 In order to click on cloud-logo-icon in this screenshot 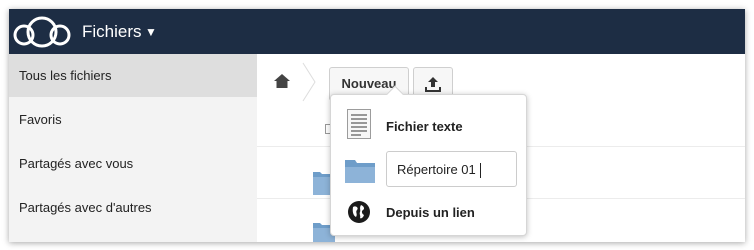, I will do `click(42, 32)`.